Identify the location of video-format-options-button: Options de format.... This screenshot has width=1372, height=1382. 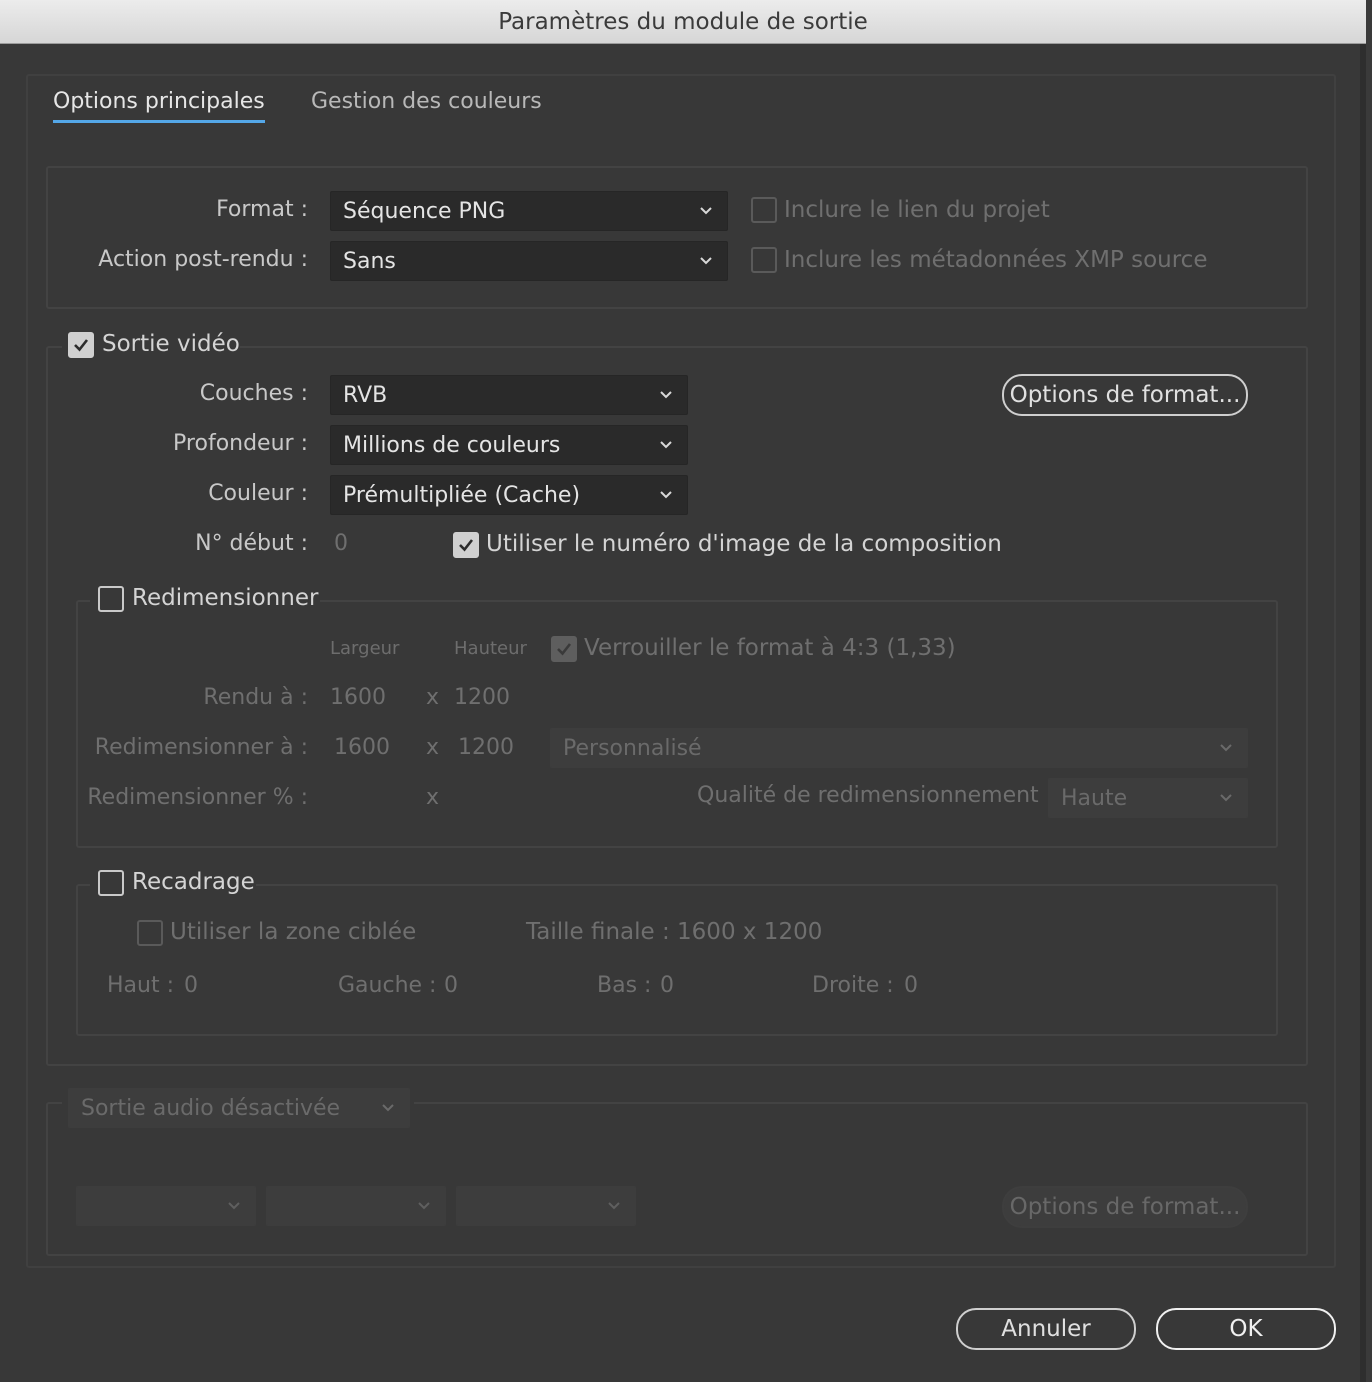
(1125, 395).